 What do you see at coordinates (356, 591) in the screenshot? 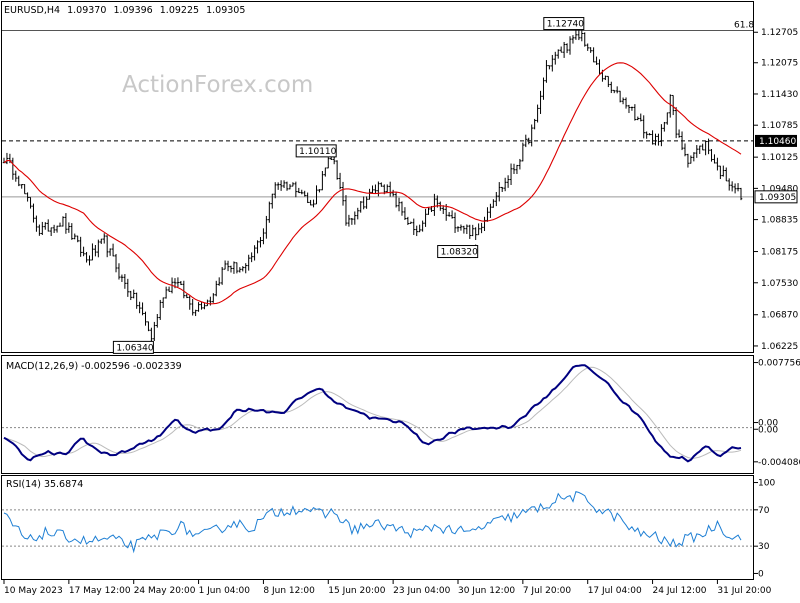
I see `x-tick-label: 15 Jun 20:00` at bounding box center [356, 591].